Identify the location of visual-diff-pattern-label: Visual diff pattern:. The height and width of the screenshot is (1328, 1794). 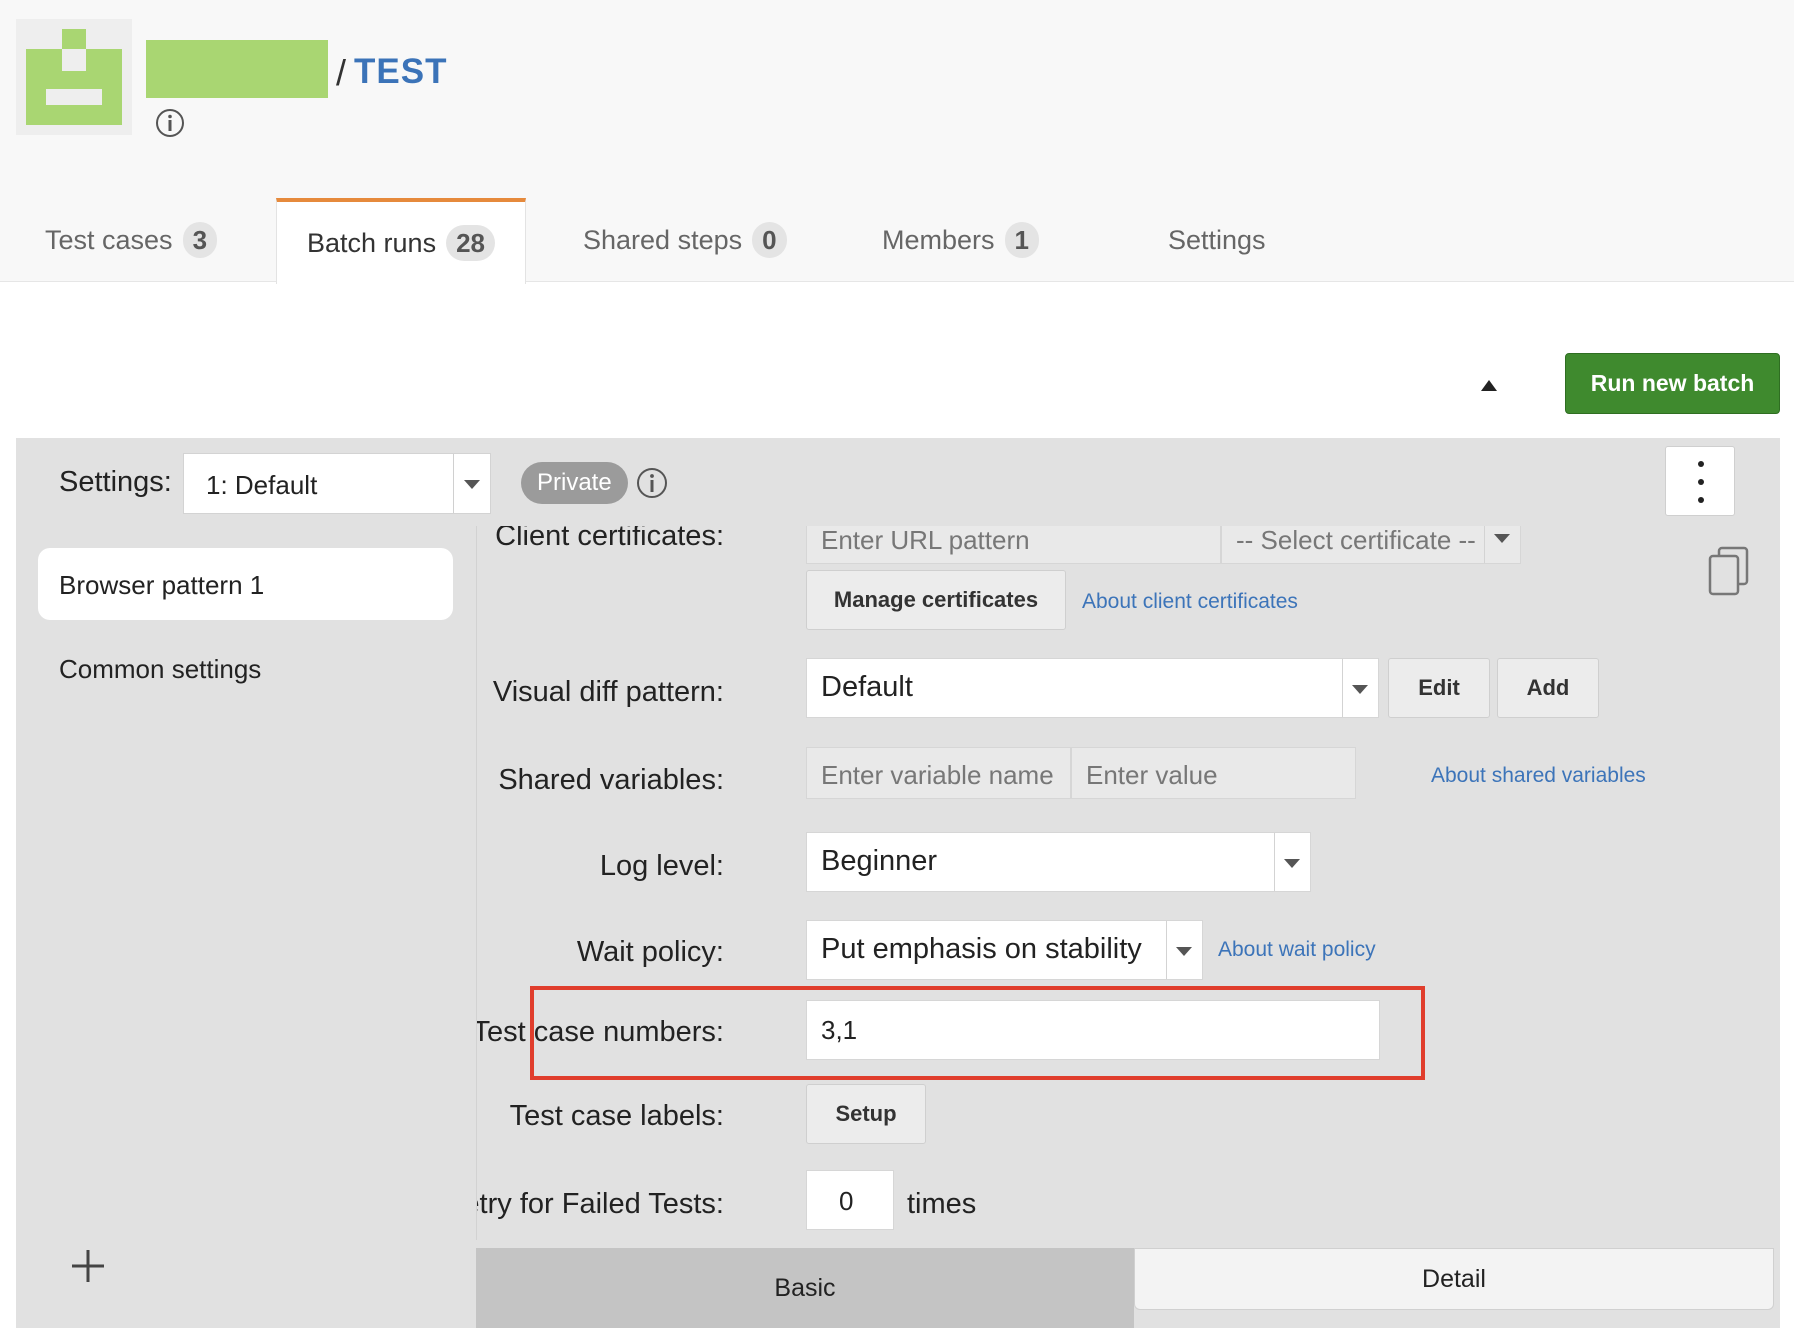
(608, 692).